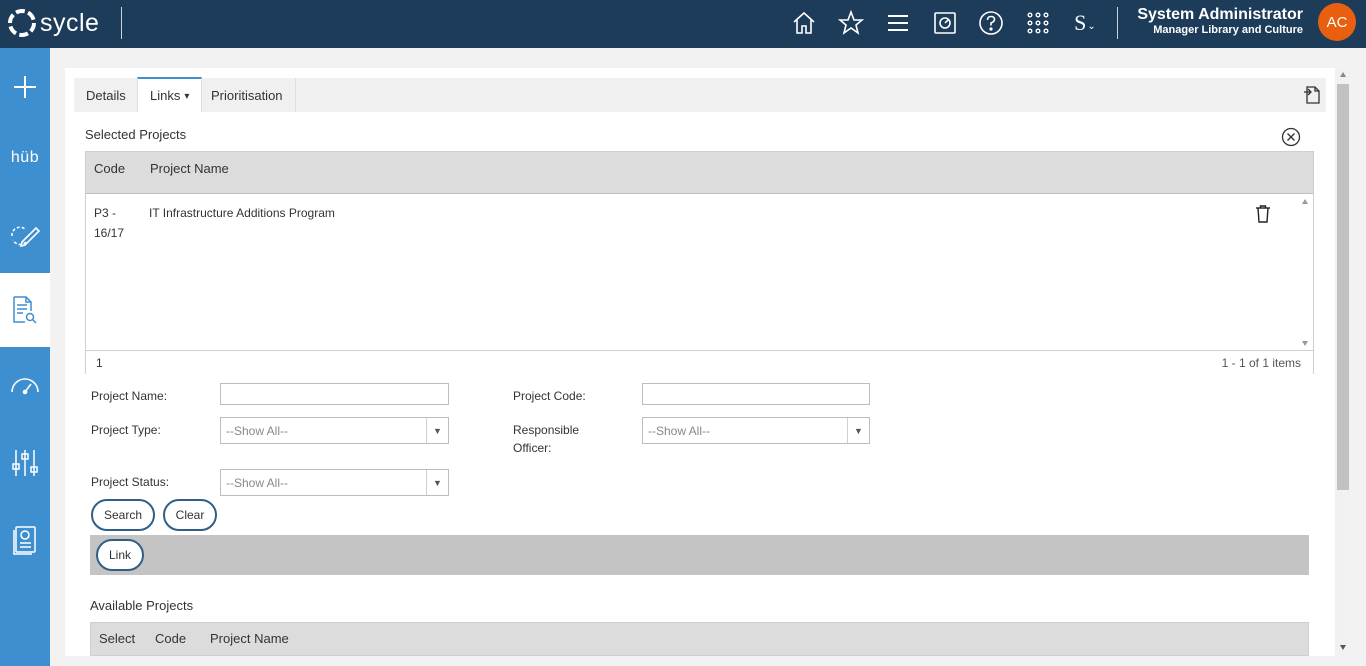  I want to click on dashboard-icon, so click(945, 23).